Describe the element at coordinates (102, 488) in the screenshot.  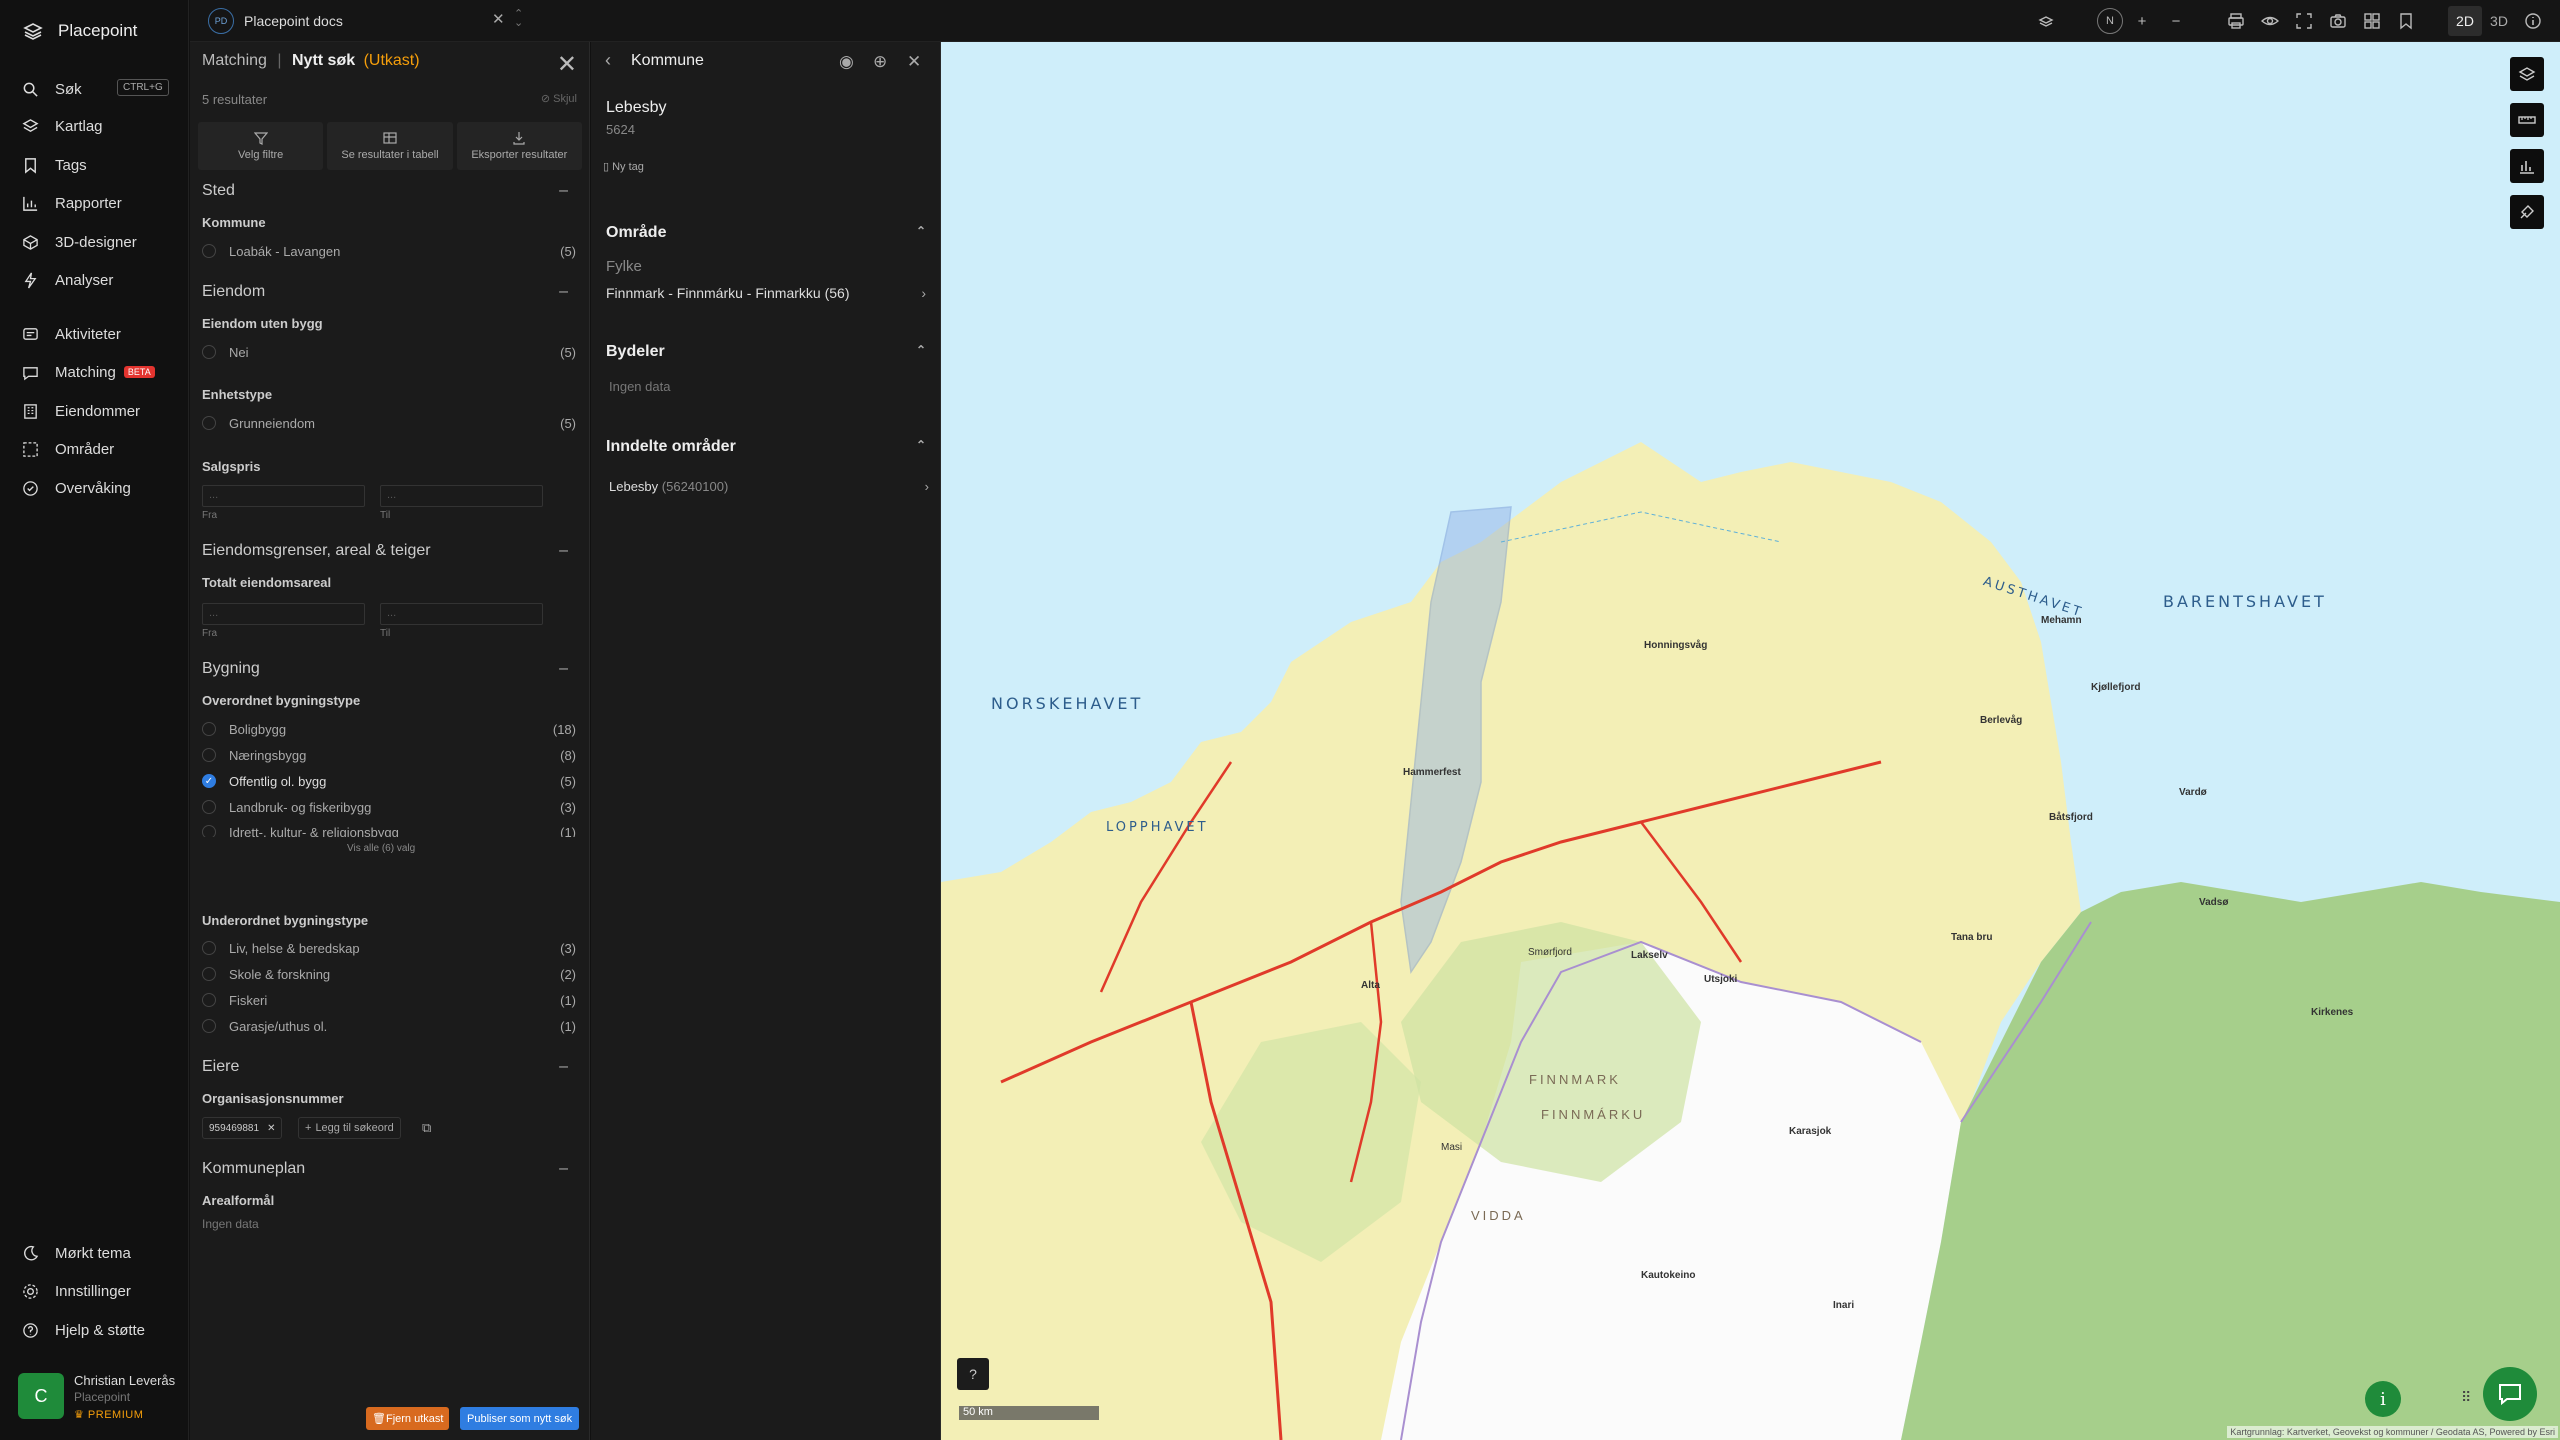
I see `sidebar-item-overvaking: Overvåking` at that location.